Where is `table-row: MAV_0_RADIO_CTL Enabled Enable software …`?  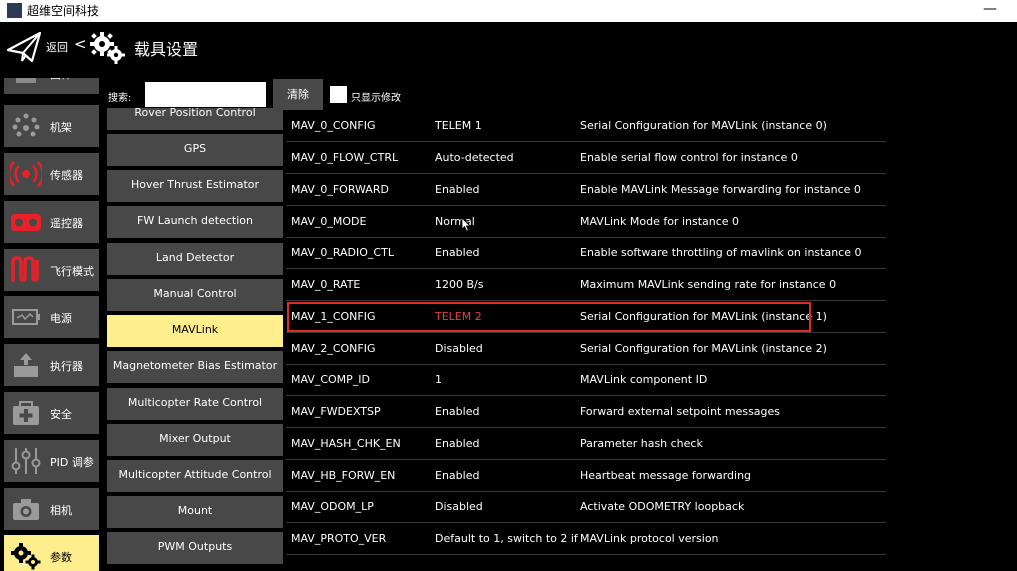
table-row: MAV_0_RADIO_CTL Enabled Enable software … is located at coordinates (586, 253).